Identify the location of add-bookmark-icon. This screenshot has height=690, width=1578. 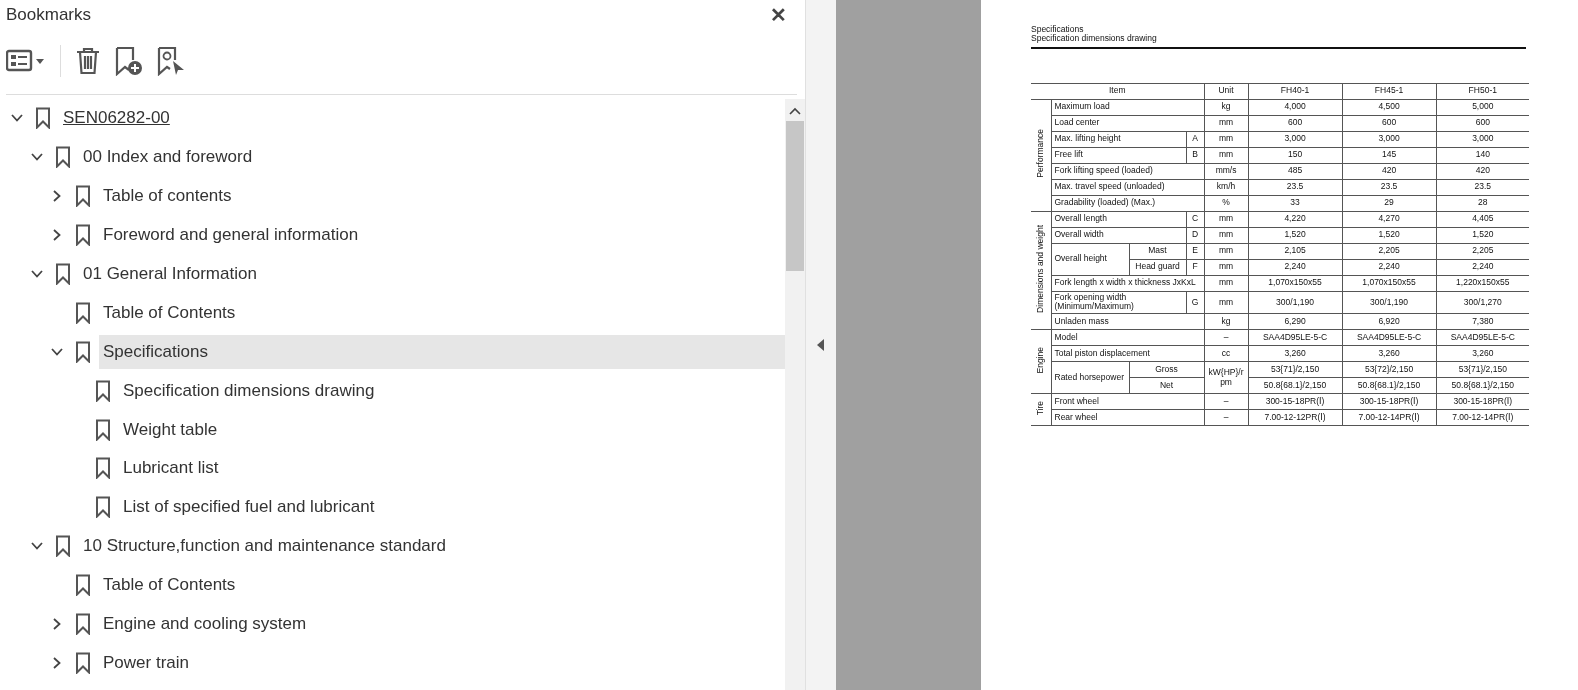
(129, 61).